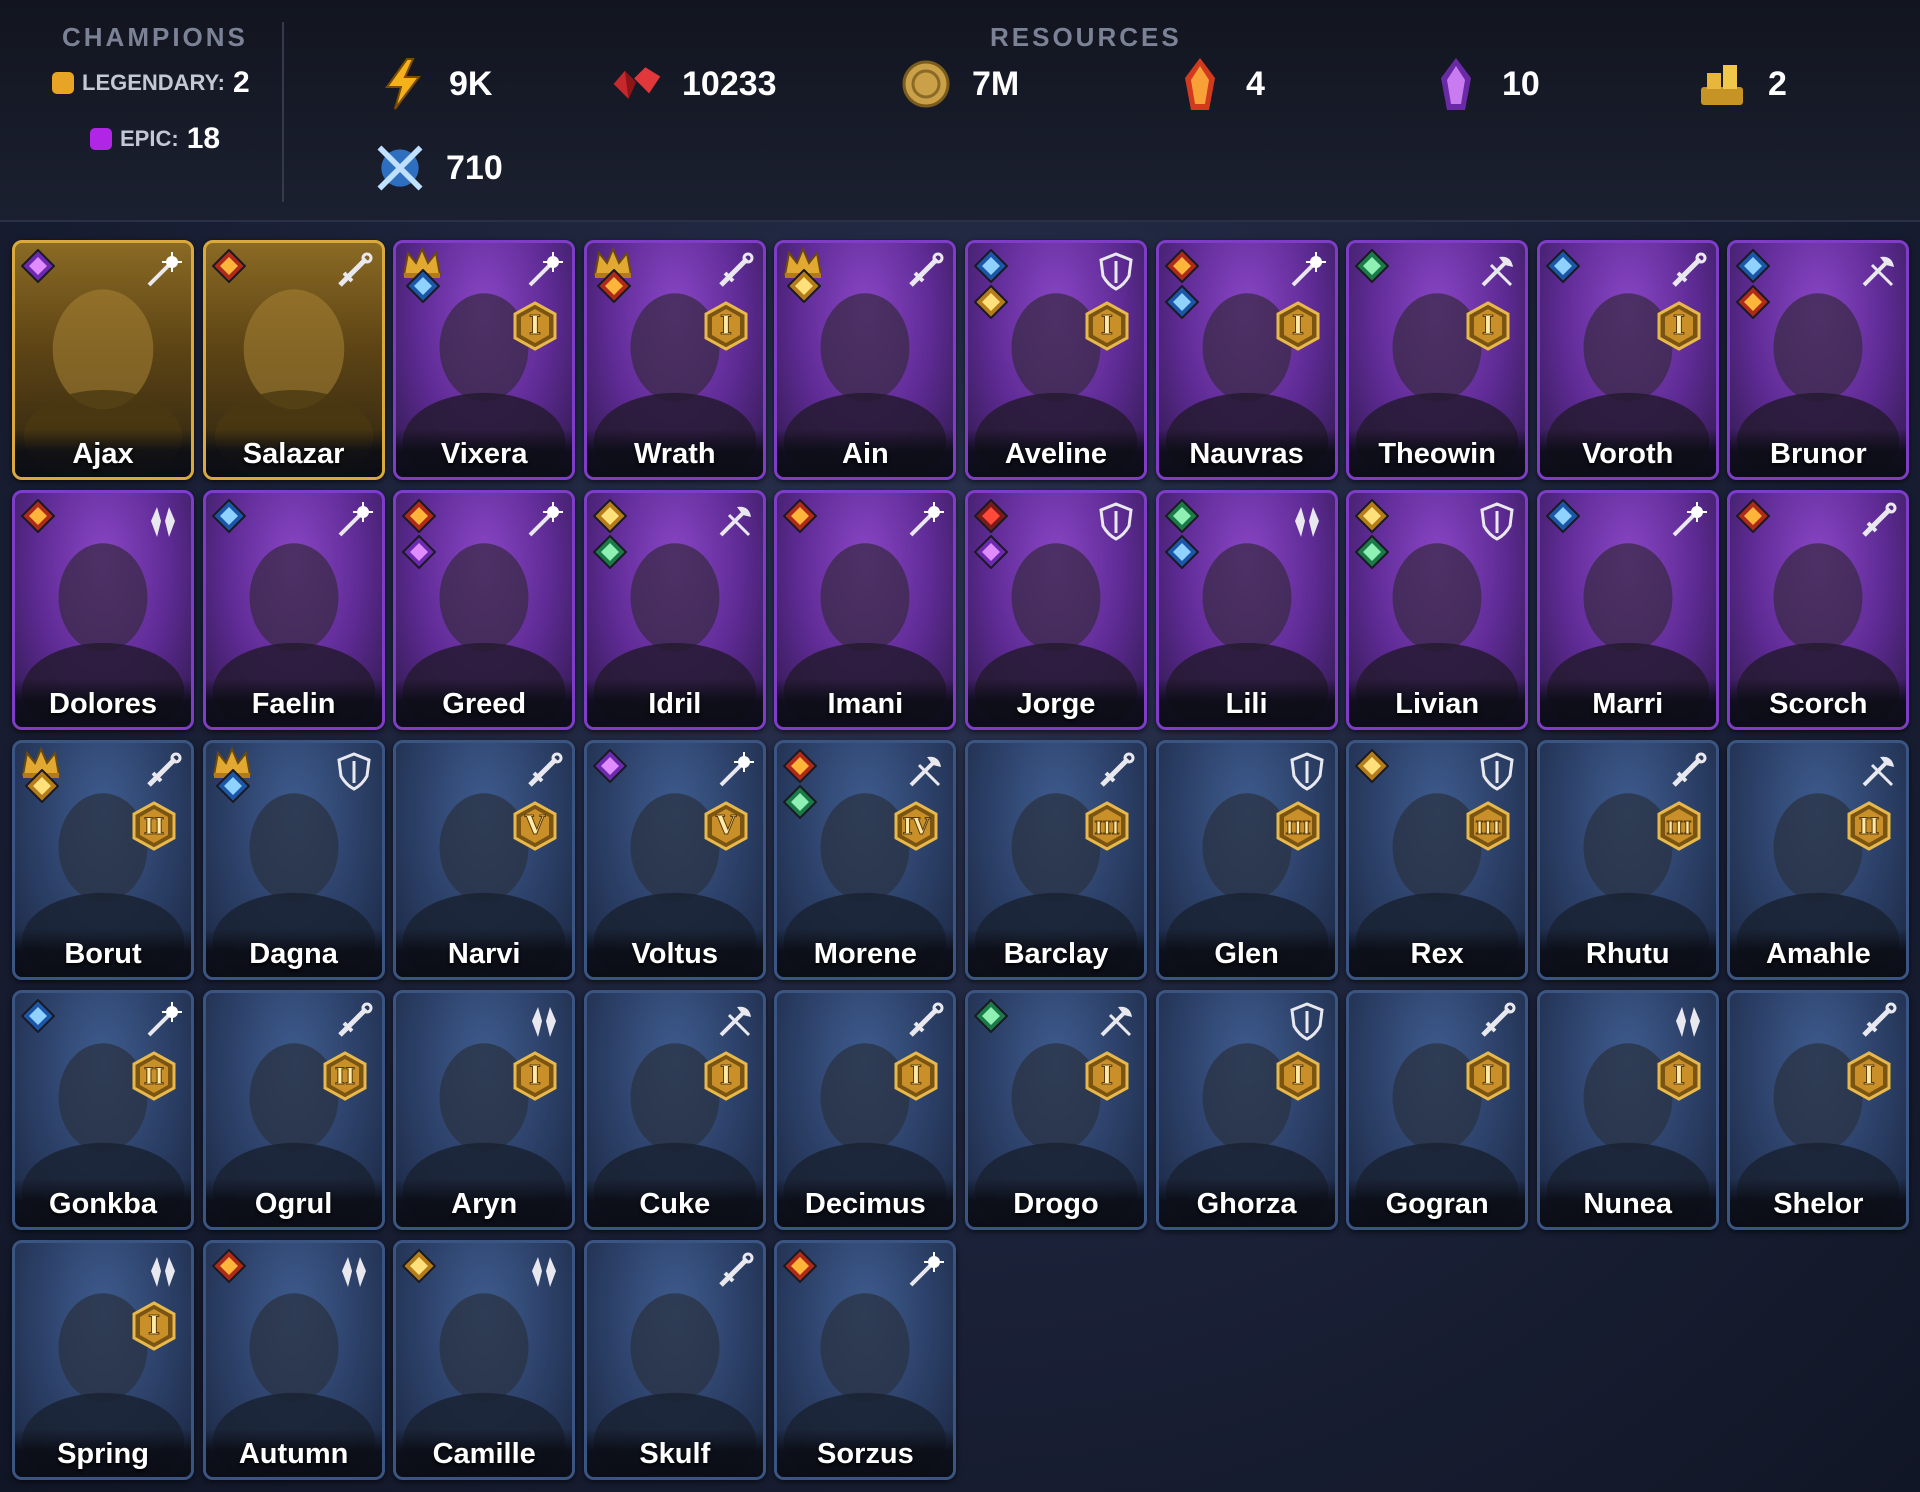 The width and height of the screenshot is (1920, 1492). What do you see at coordinates (1818, 360) in the screenshot?
I see `champion-card-brunor: Brunor` at bounding box center [1818, 360].